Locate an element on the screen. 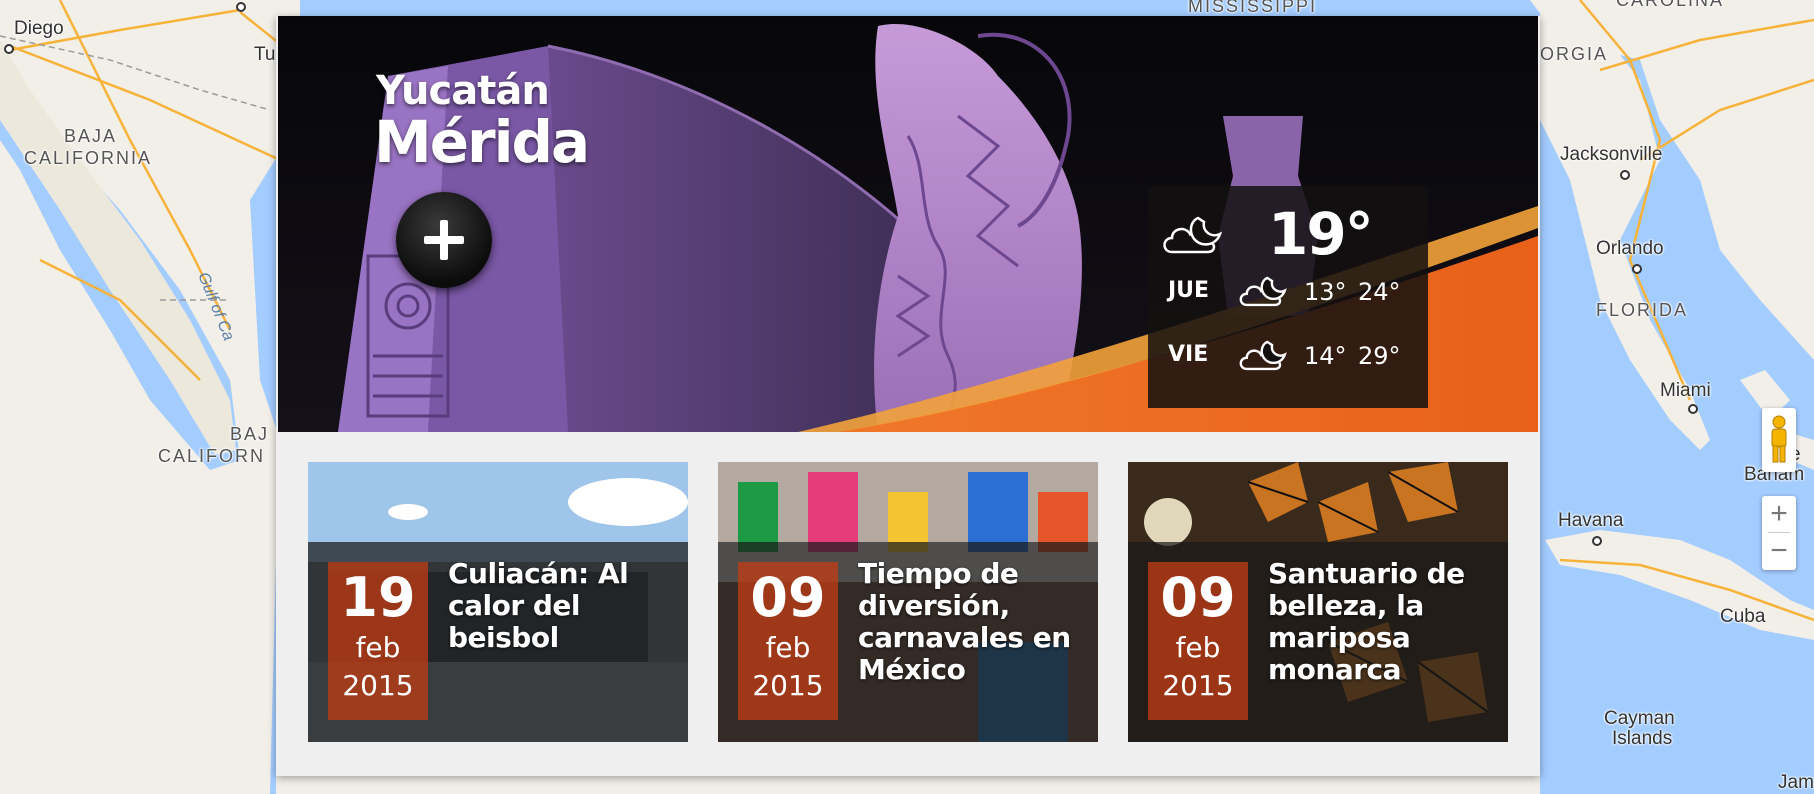 The height and width of the screenshot is (794, 1814). card-title: Culiacán: Al calor del beisbol is located at coordinates (563, 606).